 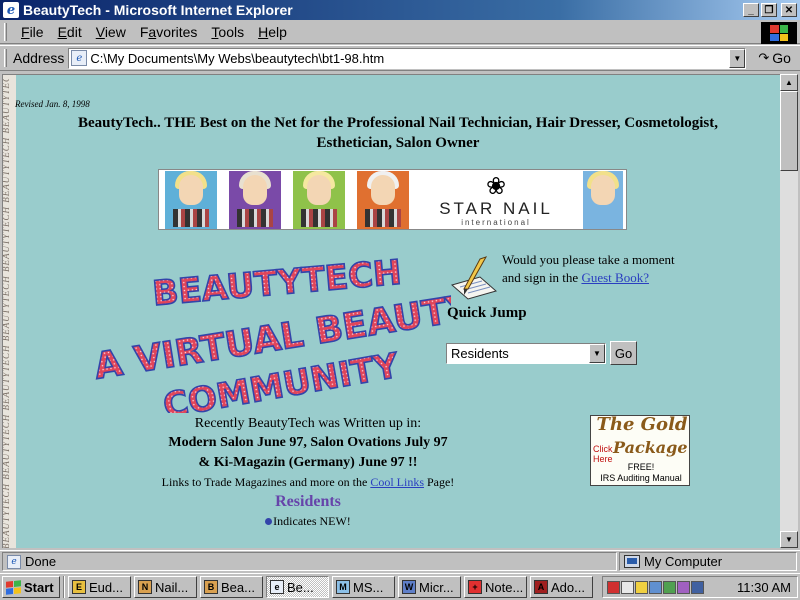 I want to click on go-button: ↷ Go, so click(x=774, y=58).